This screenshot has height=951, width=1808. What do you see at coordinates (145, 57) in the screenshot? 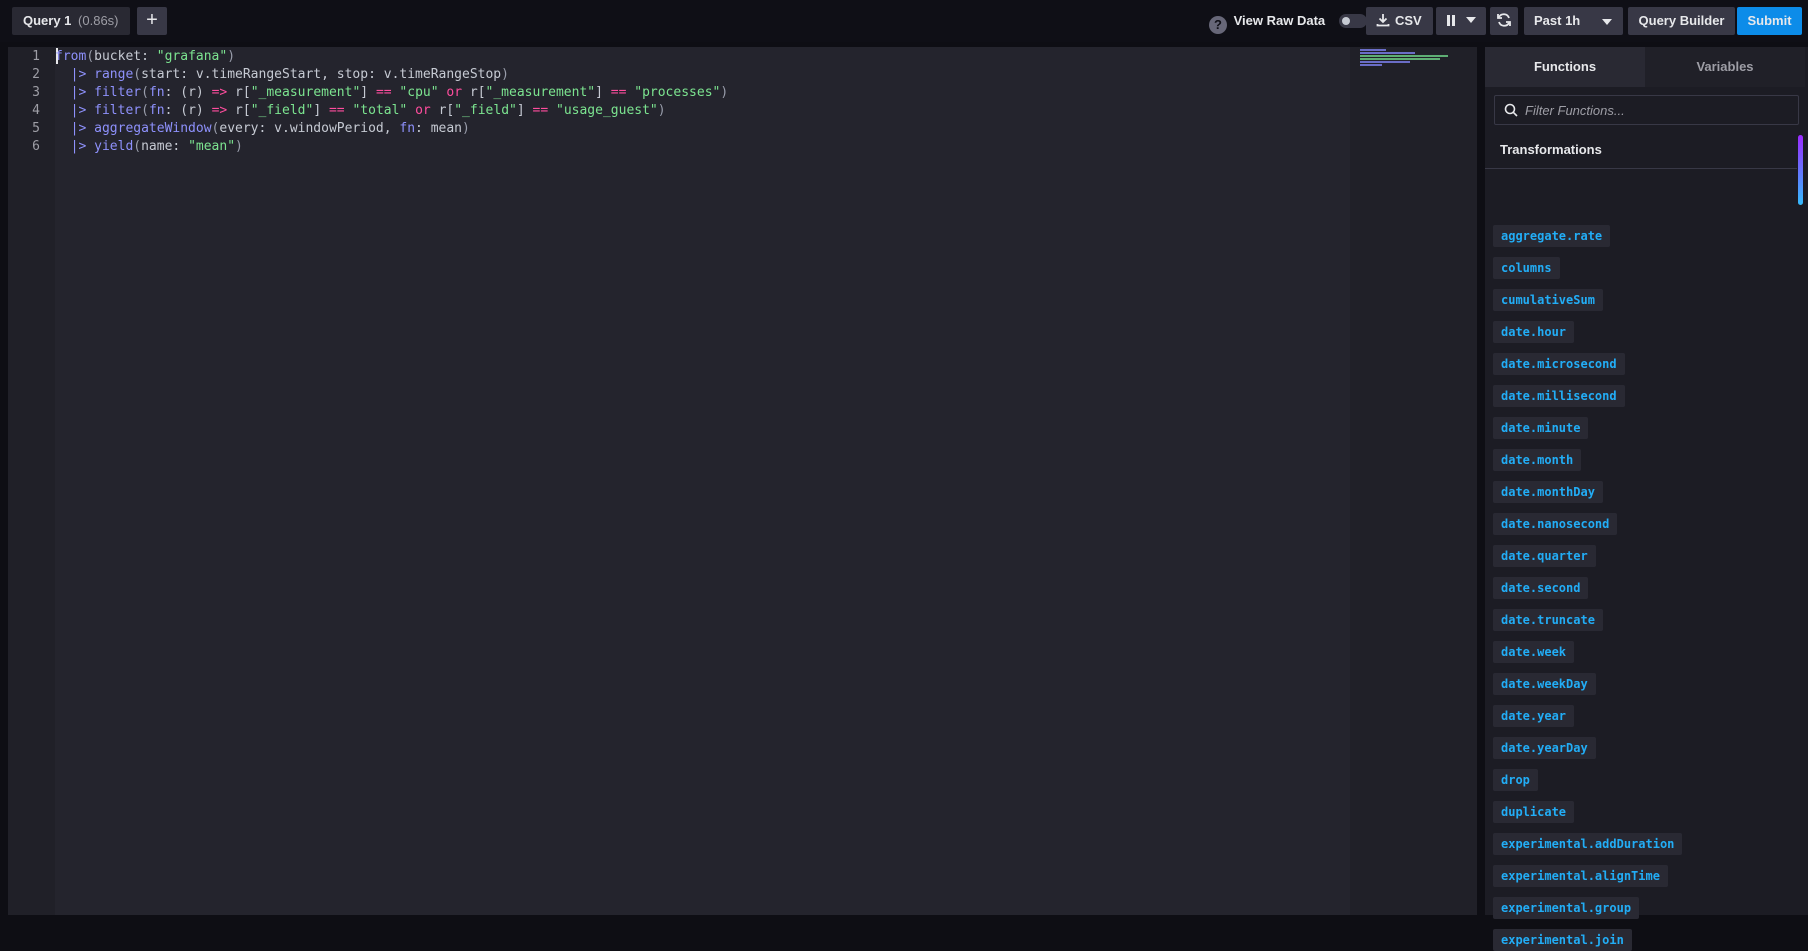
I see `code-line-1: from(bucket: "grafana")` at bounding box center [145, 57].